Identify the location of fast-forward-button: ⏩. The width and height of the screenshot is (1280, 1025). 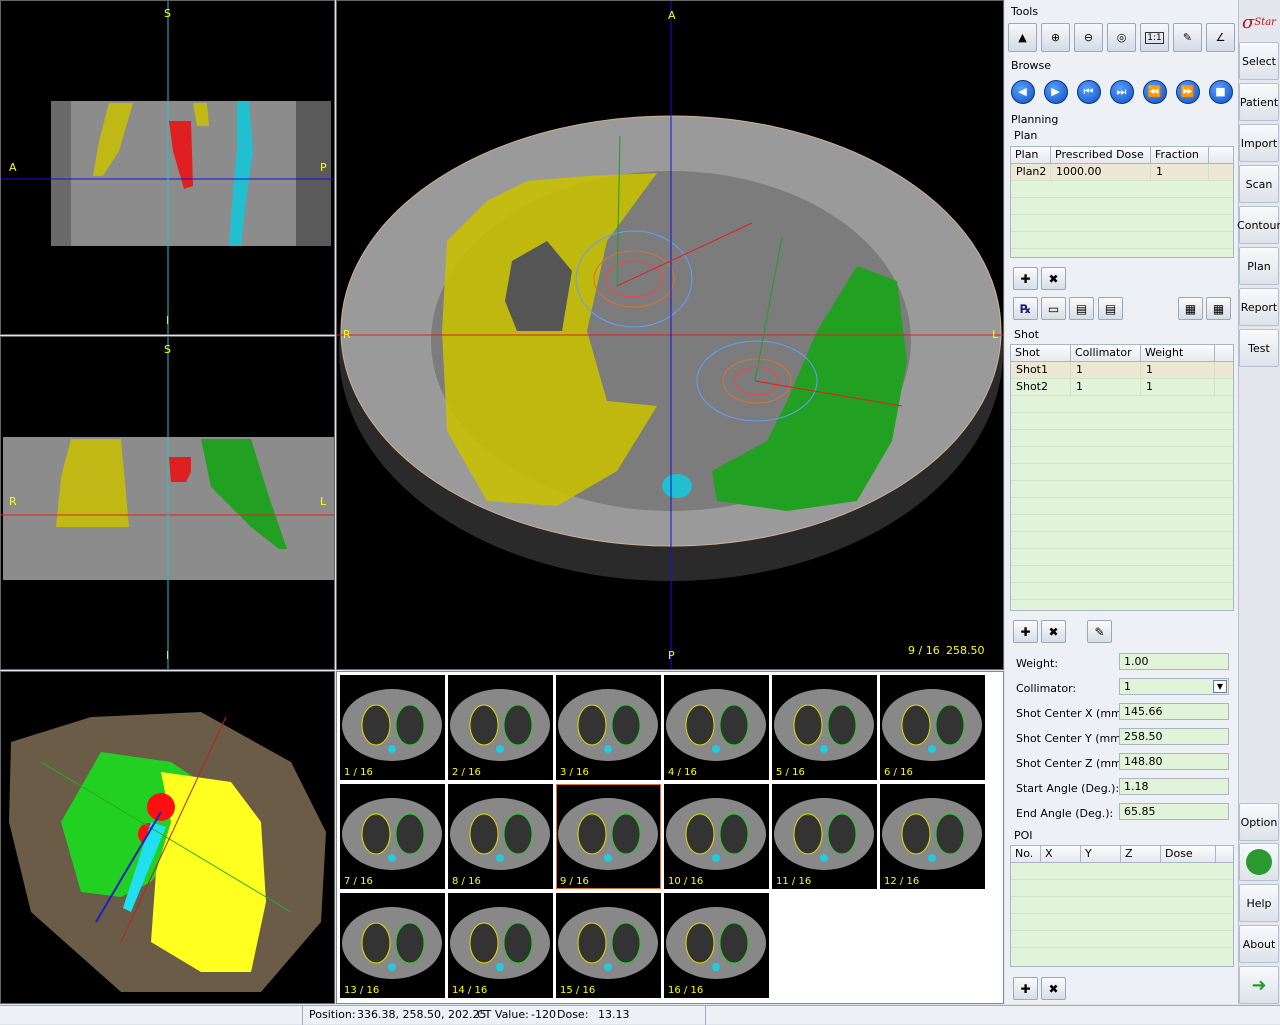
(1187, 91).